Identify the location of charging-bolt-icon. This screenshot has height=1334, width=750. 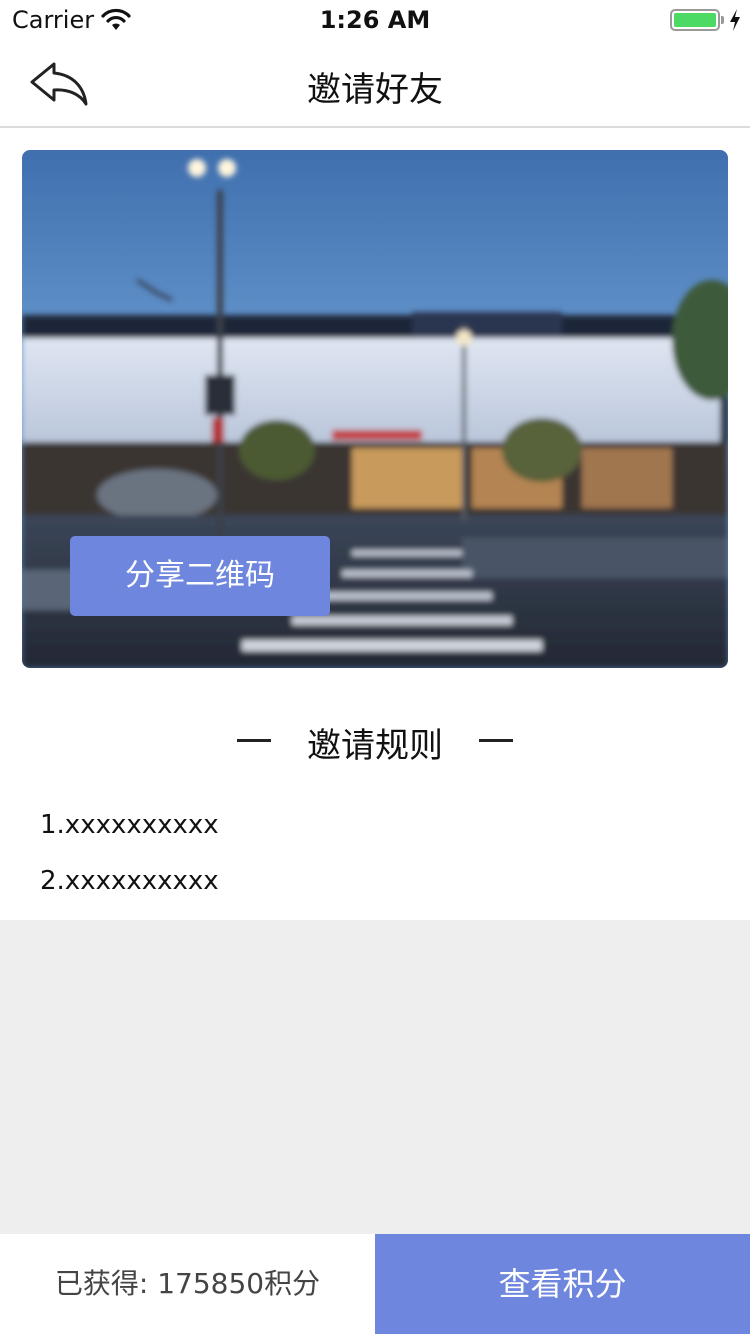
(735, 20).